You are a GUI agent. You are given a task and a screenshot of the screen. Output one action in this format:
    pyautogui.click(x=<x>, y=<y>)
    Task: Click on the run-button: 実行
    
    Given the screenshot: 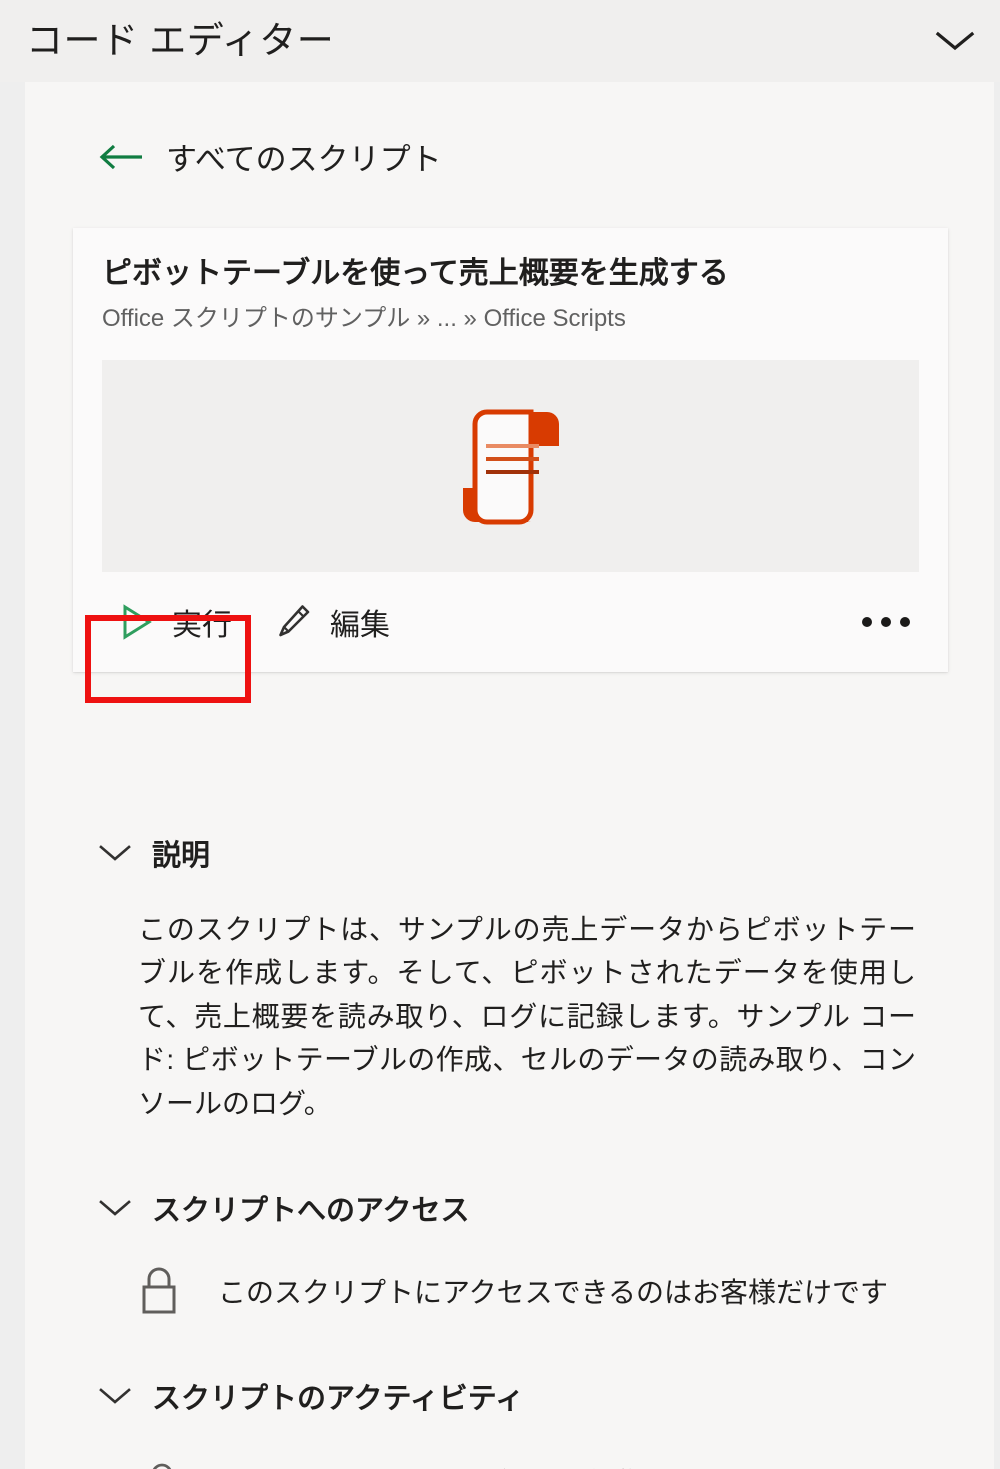 What is the action you would take?
    pyautogui.click(x=176, y=622)
    